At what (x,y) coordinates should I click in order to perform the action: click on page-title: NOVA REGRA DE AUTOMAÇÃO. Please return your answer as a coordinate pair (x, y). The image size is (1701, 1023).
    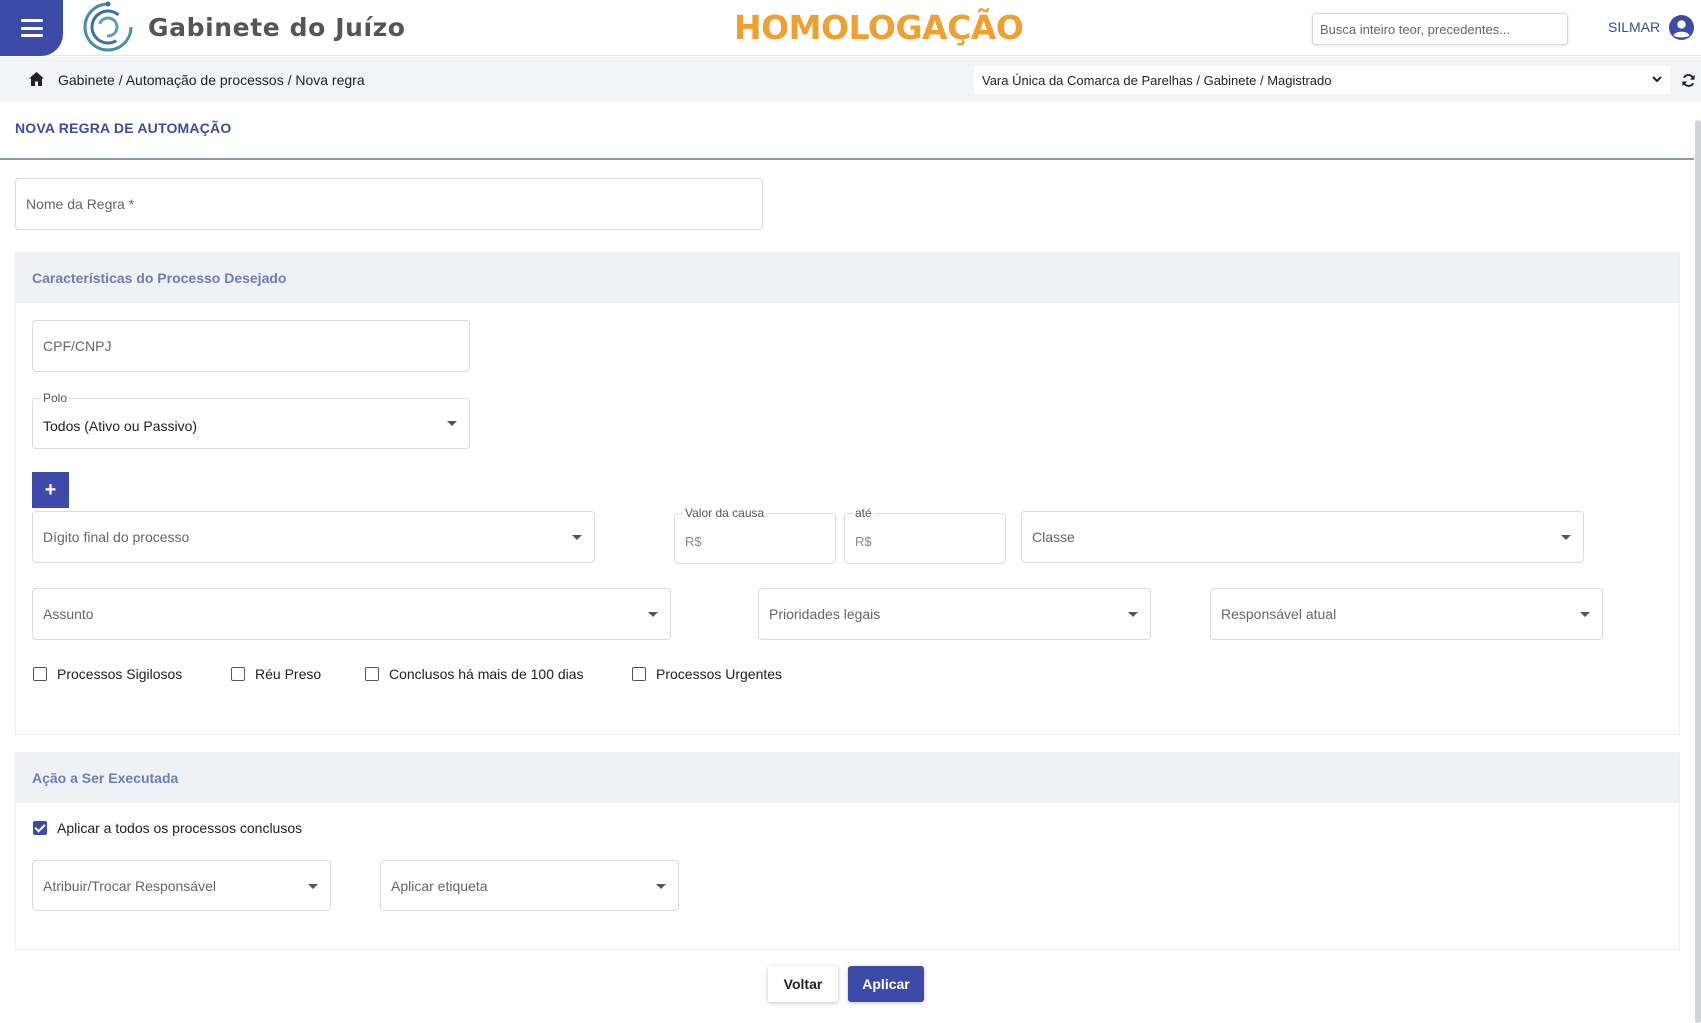
    Looking at the image, I should click on (123, 128).